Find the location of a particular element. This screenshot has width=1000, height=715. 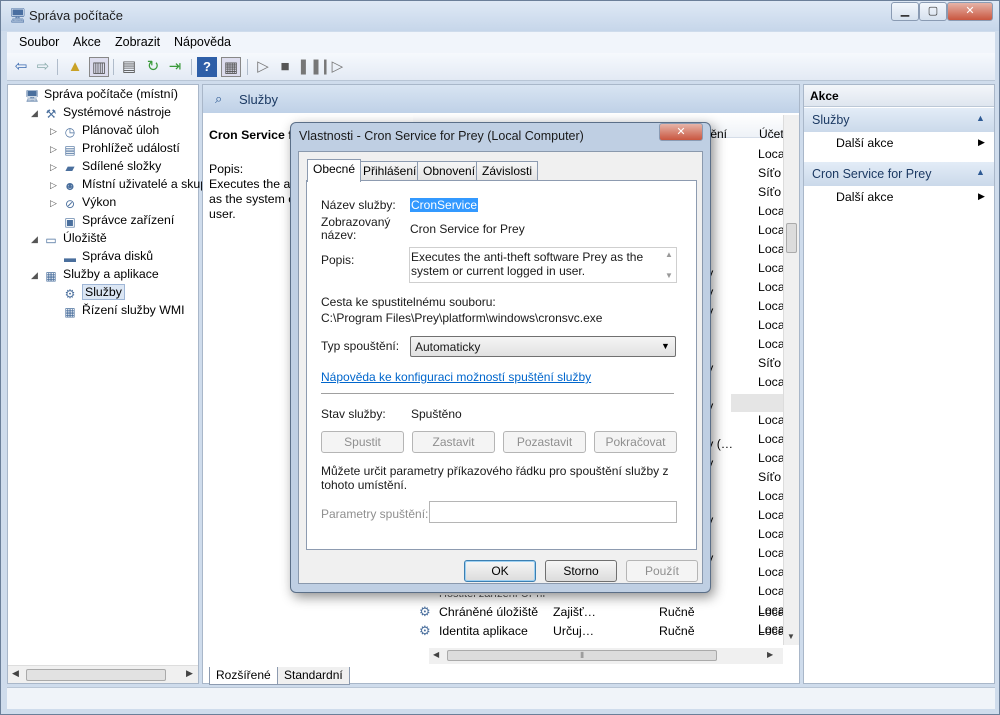

chevron-down-icon: ▼ is located at coordinates (665, 346).